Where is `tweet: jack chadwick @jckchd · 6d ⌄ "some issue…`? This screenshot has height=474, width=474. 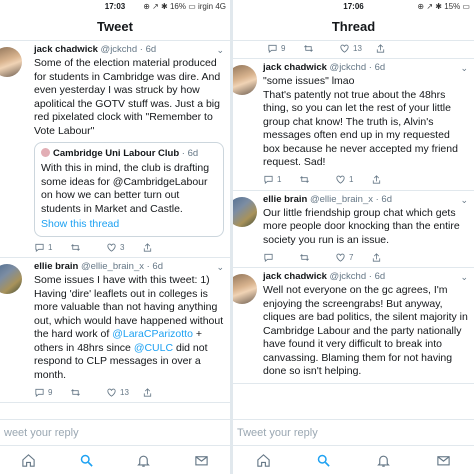 tweet: jack chadwick @jckchd · 6d ⌄ "some issue… is located at coordinates (353, 125).